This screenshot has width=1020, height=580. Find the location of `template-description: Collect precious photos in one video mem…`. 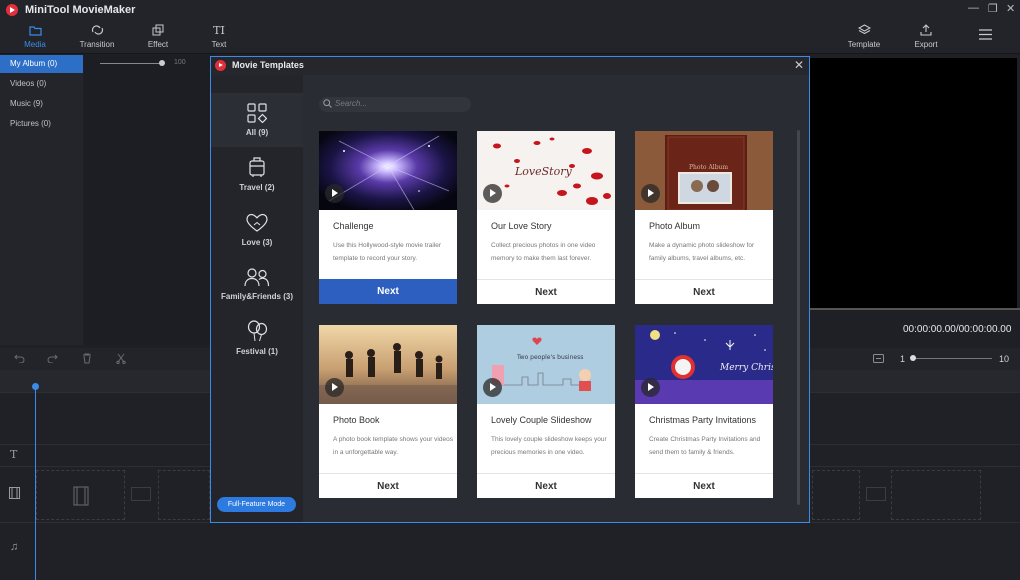

template-description: Collect precious photos in one video mem… is located at coordinates (543, 252).